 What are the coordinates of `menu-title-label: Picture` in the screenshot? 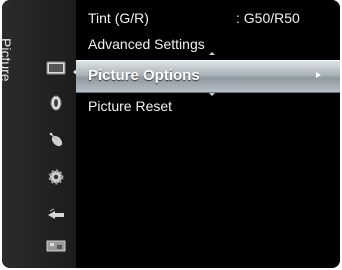 It's located at (8, 60).